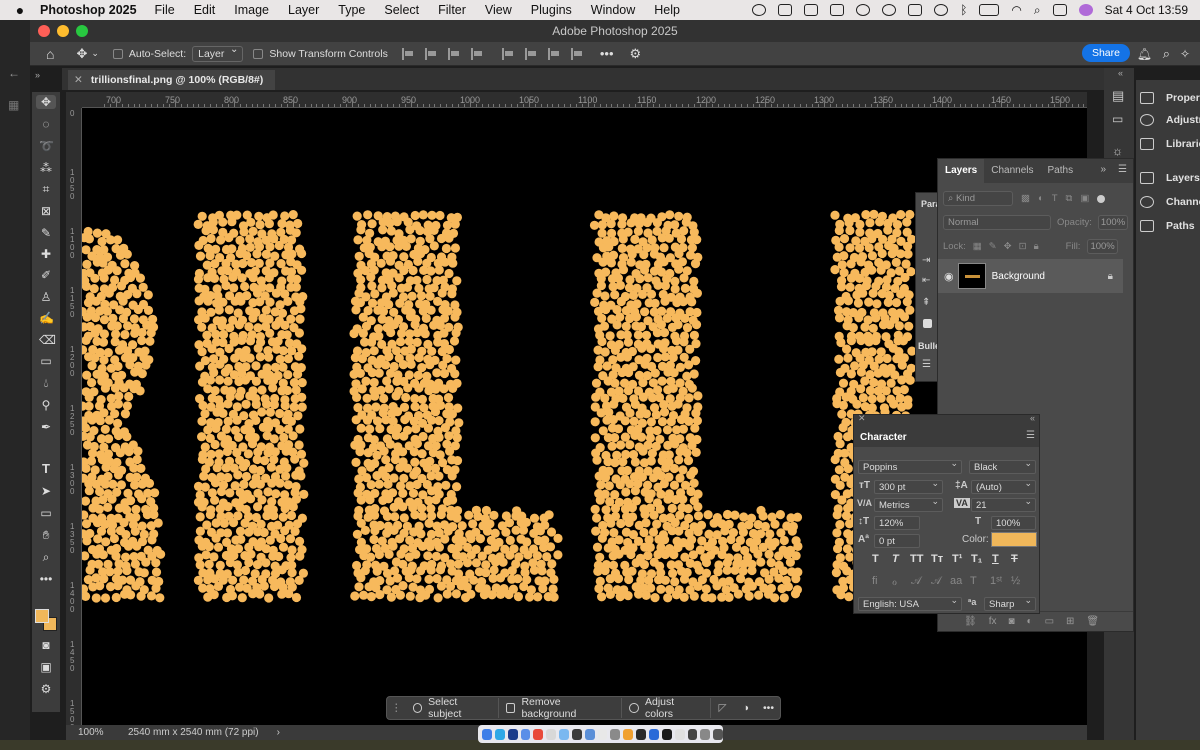 Image resolution: width=1200 pixels, height=750 pixels. What do you see at coordinates (1170, 178) in the screenshot?
I see `dock-layers: Layers` at bounding box center [1170, 178].